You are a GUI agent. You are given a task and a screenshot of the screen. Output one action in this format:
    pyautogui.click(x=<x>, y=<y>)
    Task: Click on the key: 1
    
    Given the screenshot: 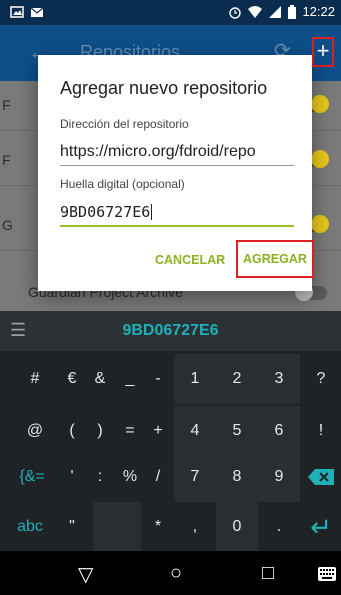 What is the action you would take?
    pyautogui.click(x=195, y=379)
    